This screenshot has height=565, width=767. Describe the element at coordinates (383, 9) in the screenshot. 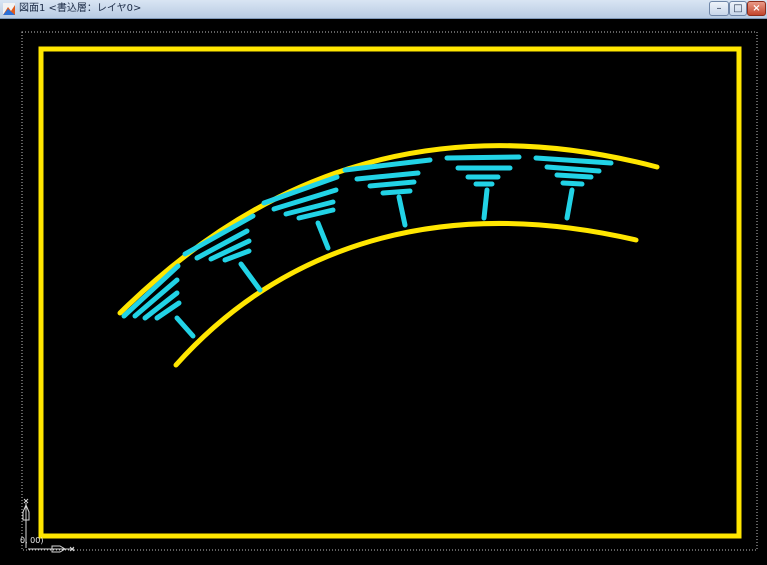

I see `title-bar: 図面1 <書込層：レイヤ0> – □ ×` at that location.